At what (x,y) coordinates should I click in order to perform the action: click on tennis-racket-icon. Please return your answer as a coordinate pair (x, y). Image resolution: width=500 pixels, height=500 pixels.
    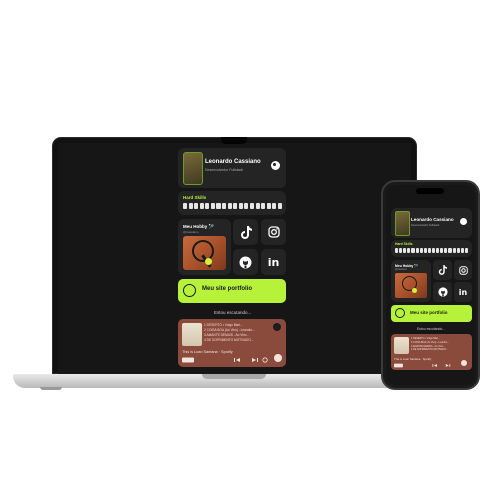
    Looking at the image, I should click on (203, 251).